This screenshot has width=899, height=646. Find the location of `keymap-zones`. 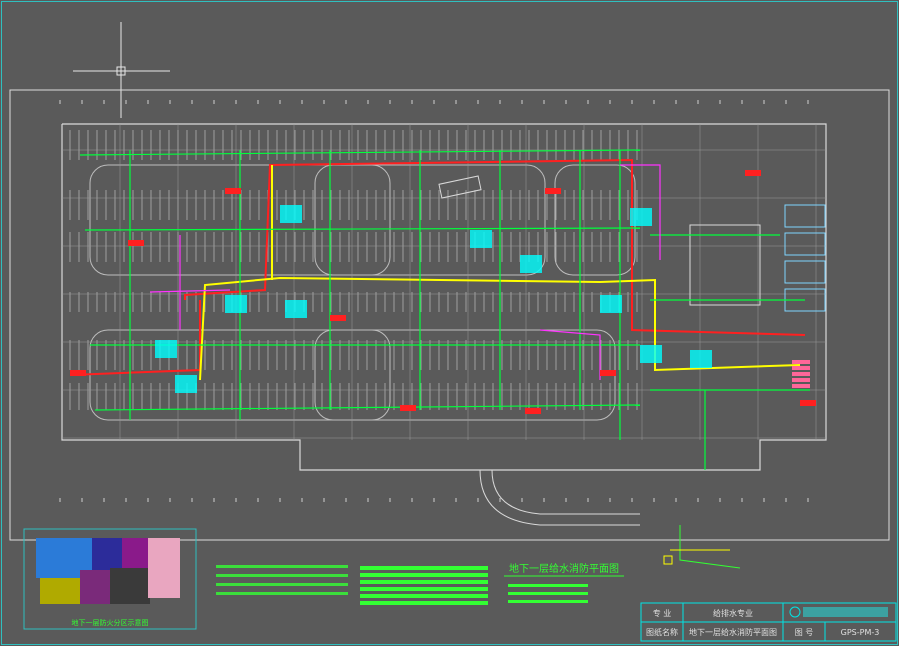

keymap-zones is located at coordinates (108, 571).